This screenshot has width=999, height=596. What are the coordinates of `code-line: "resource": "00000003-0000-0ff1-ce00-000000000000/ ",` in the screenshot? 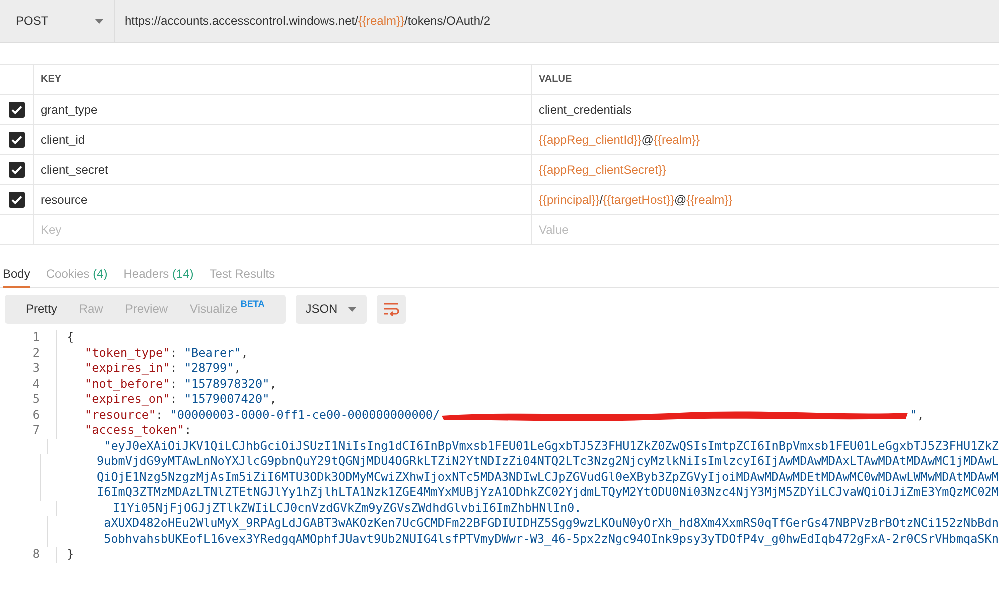 It's located at (504, 415).